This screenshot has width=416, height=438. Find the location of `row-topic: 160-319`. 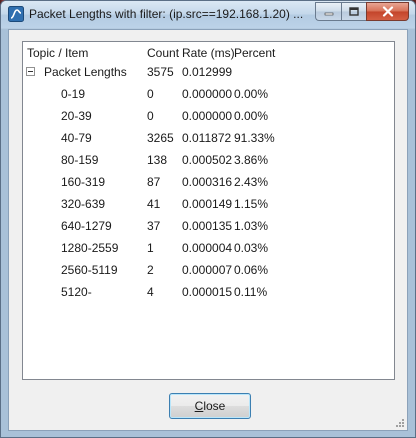

row-topic: 160-319 is located at coordinates (83, 182).